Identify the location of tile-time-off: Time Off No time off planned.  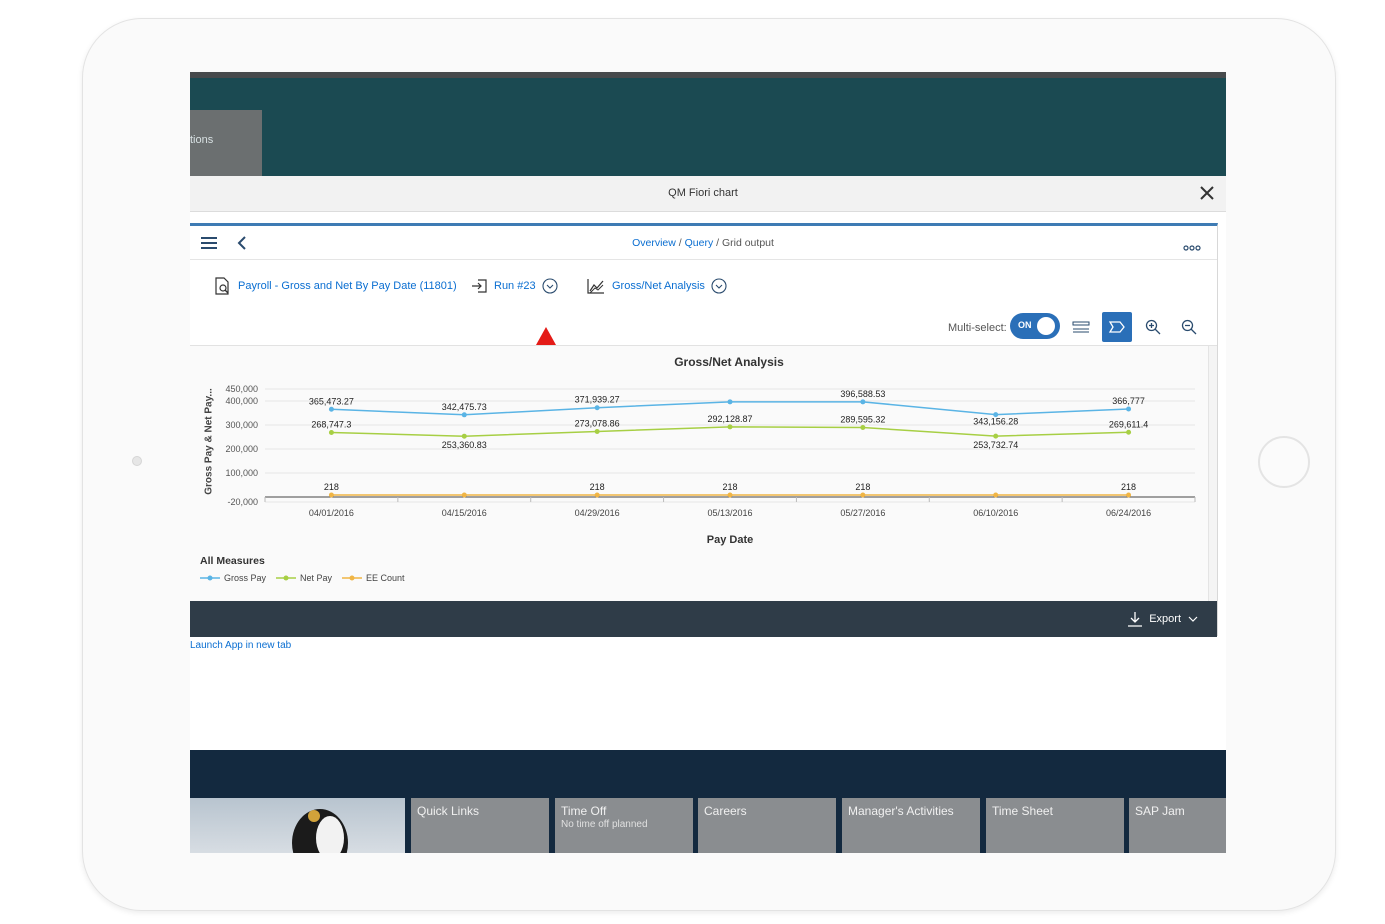
(624, 825).